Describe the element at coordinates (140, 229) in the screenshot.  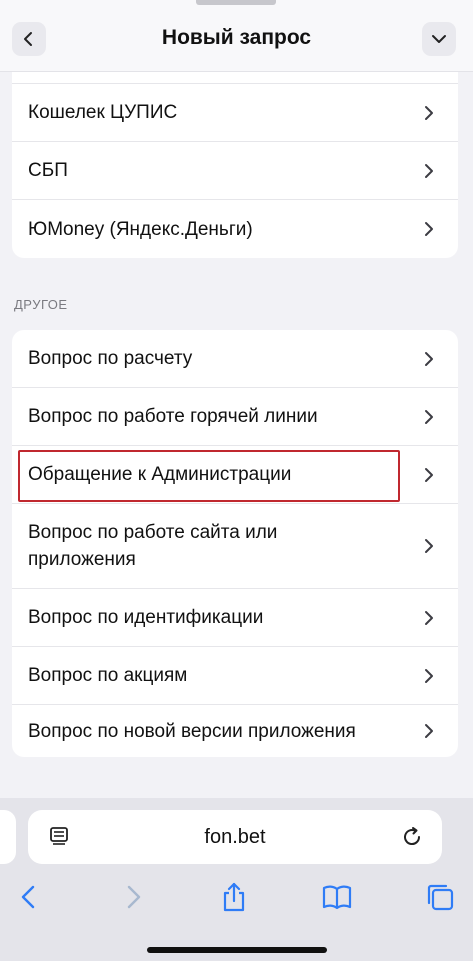
I see `list-item-label: ЮMoney (Яндекс.Деньги)` at that location.